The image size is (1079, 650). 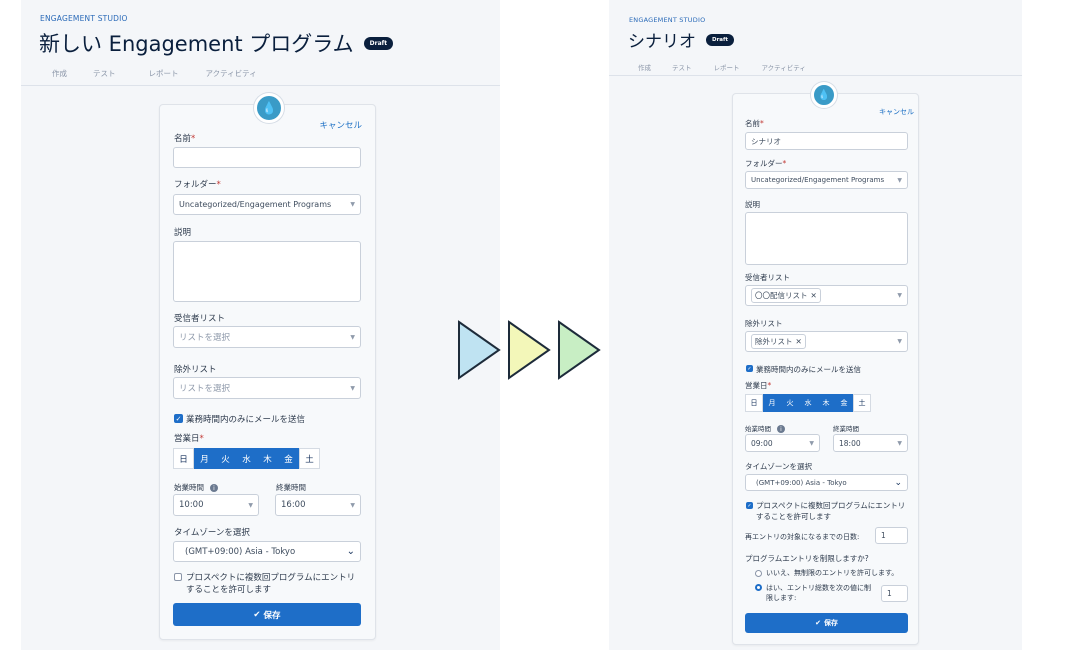 I want to click on left-day-wed: 水, so click(x=246, y=458).